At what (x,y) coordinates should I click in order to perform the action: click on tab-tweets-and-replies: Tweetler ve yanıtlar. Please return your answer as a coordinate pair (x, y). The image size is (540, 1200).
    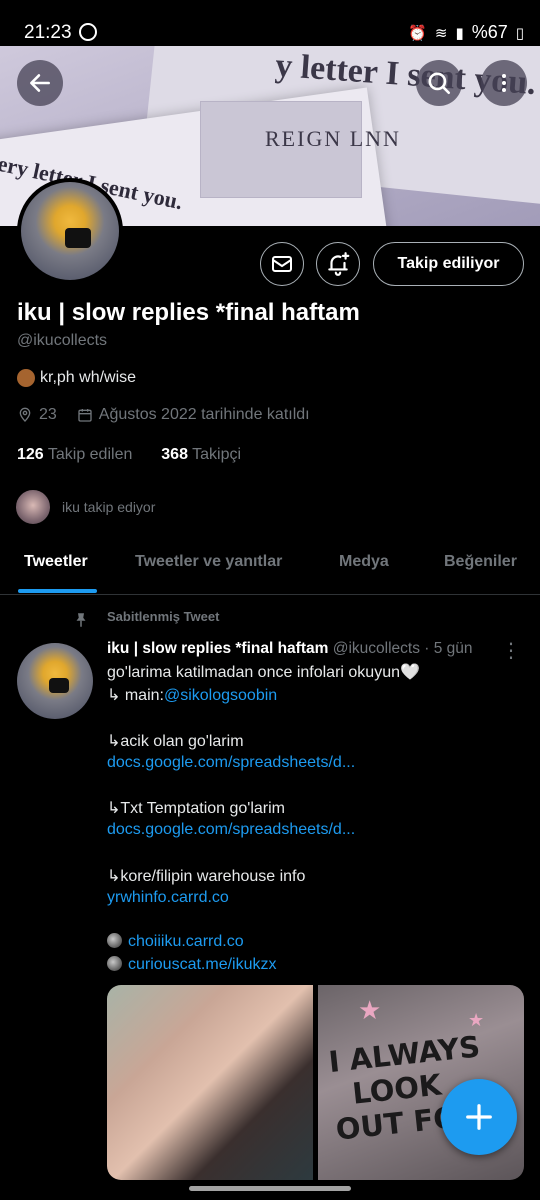
    Looking at the image, I should click on (208, 562).